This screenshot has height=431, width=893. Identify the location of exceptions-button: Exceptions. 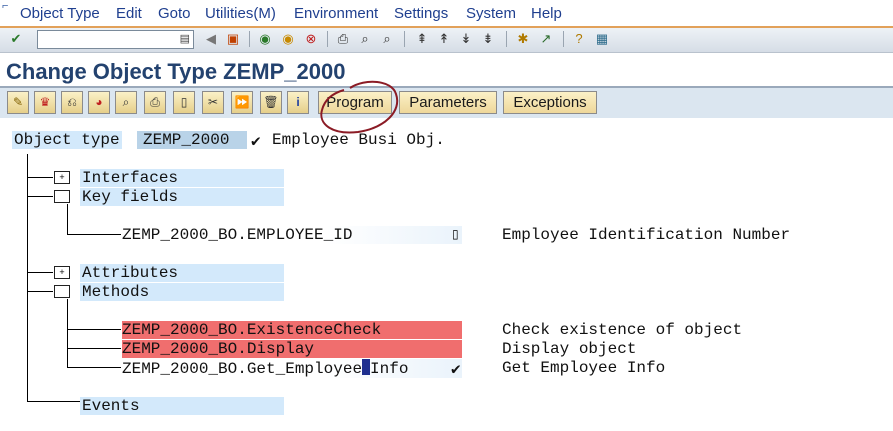
(550, 102).